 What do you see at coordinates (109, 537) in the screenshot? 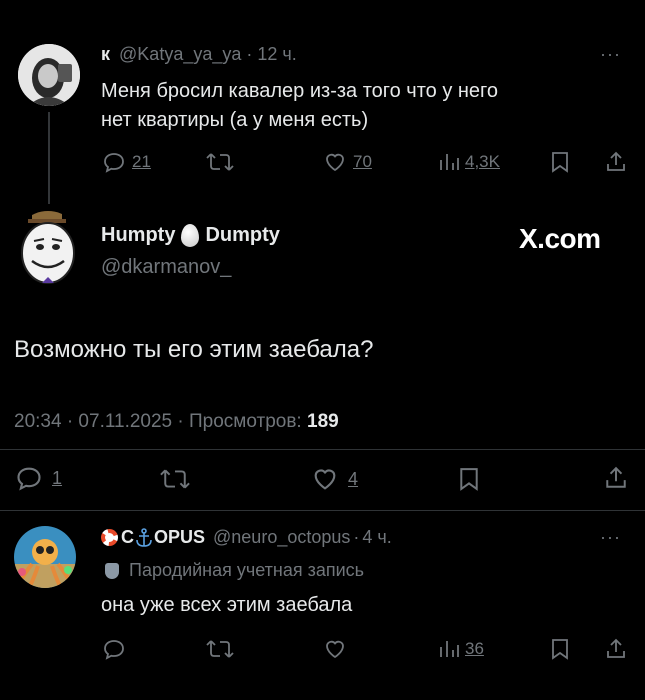
I see `lifebuoy-icon` at bounding box center [109, 537].